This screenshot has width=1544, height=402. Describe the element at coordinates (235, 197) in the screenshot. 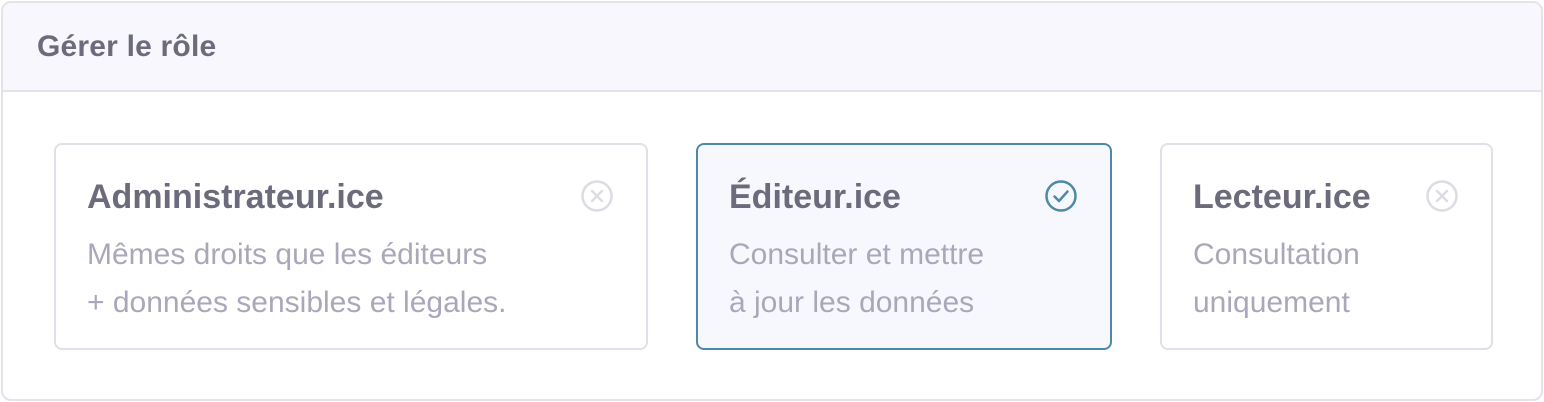

I see `role-card-title: Administrateur.ice` at that location.